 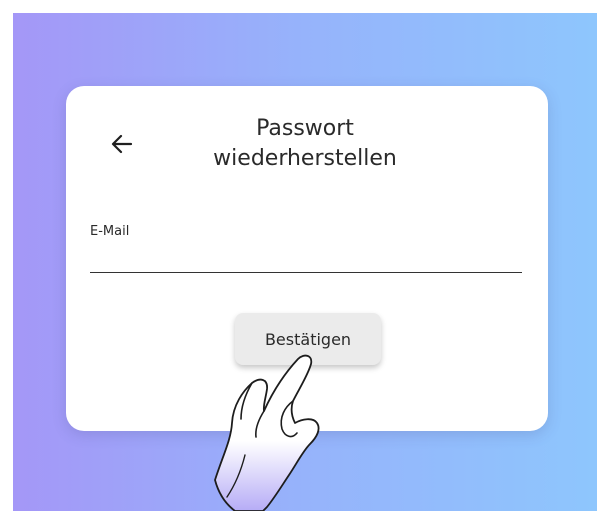 I want to click on arrow-left-icon, so click(x=122, y=144).